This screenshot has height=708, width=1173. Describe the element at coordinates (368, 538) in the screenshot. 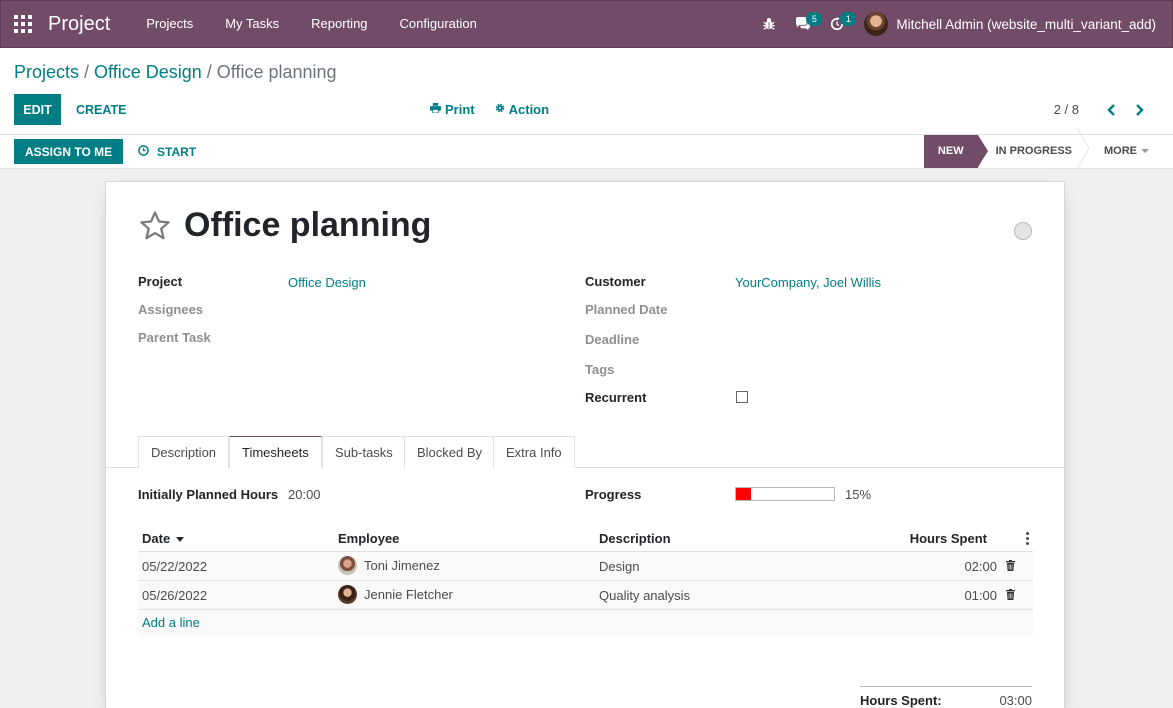

I see `column-employee: Employee` at that location.